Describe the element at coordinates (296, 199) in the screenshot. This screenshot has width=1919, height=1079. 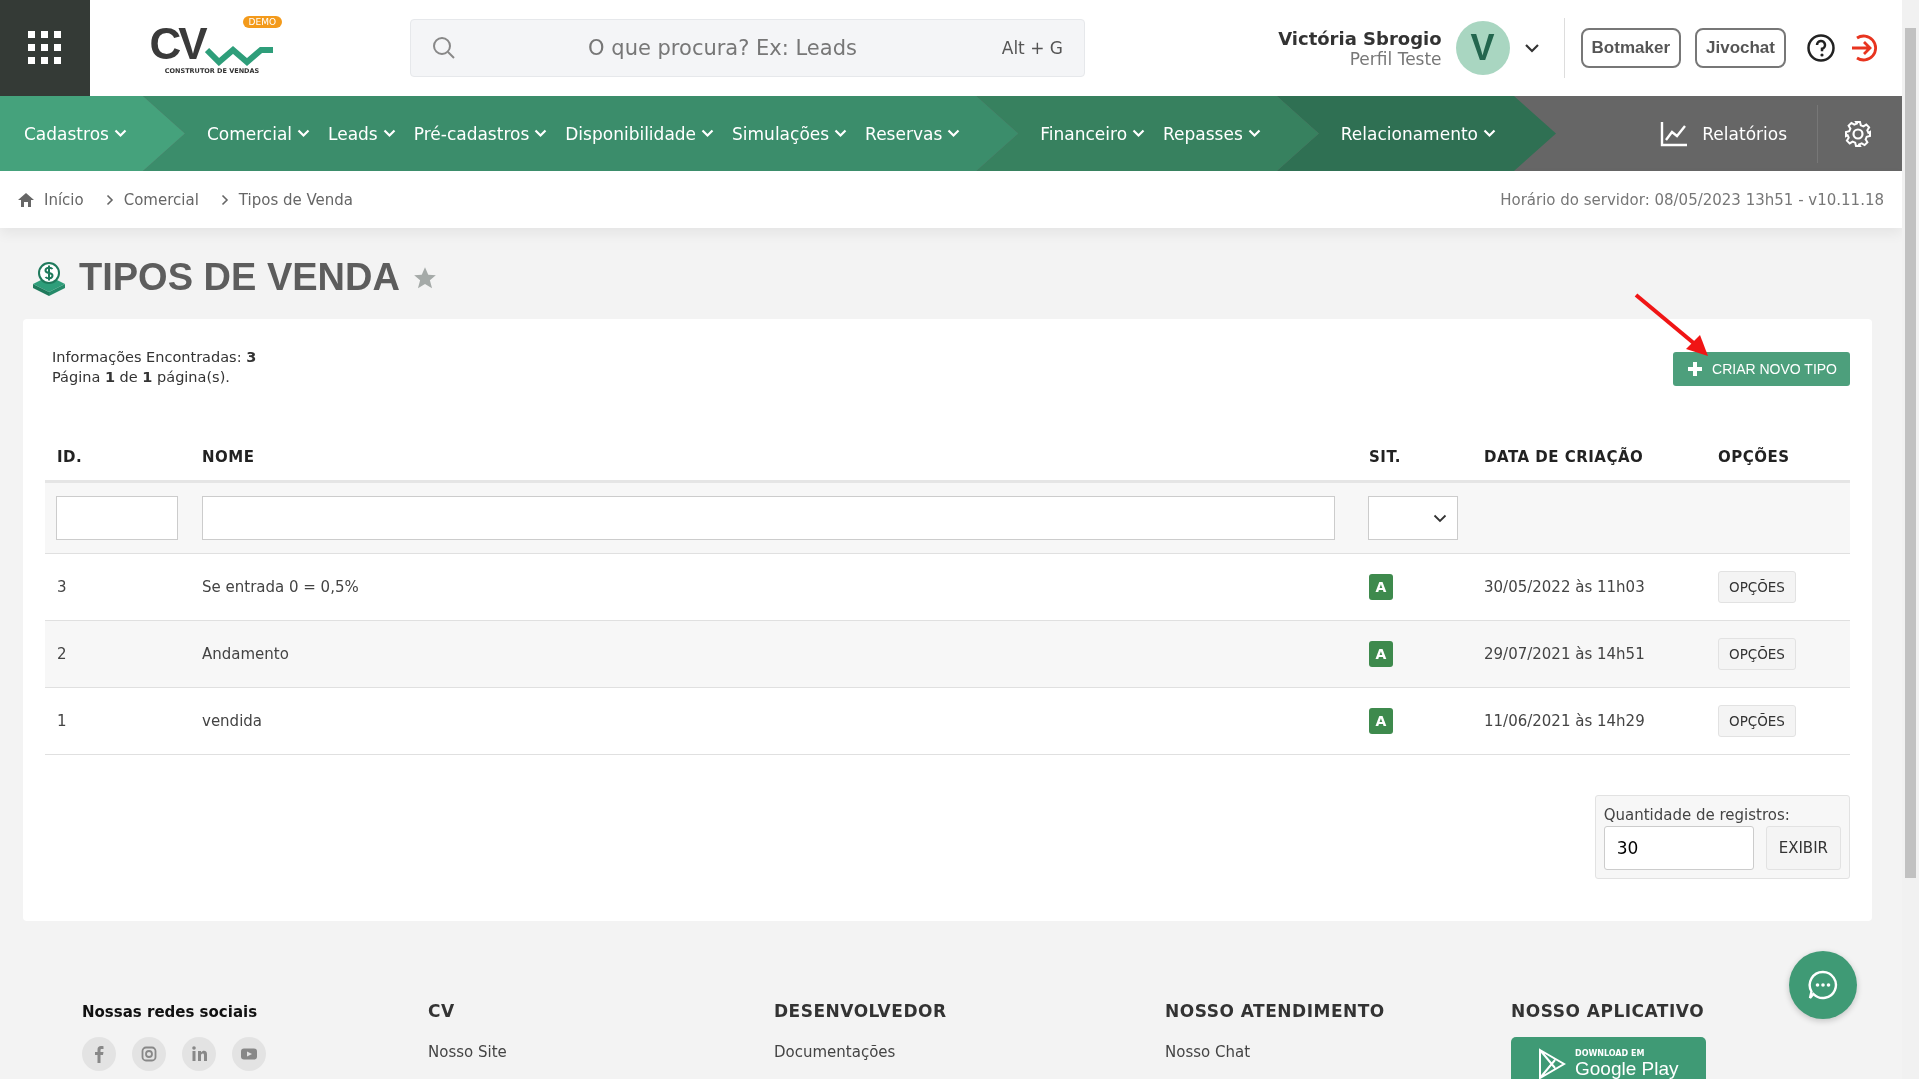
I see `breadcrumb-current: Tipos de Venda` at that location.